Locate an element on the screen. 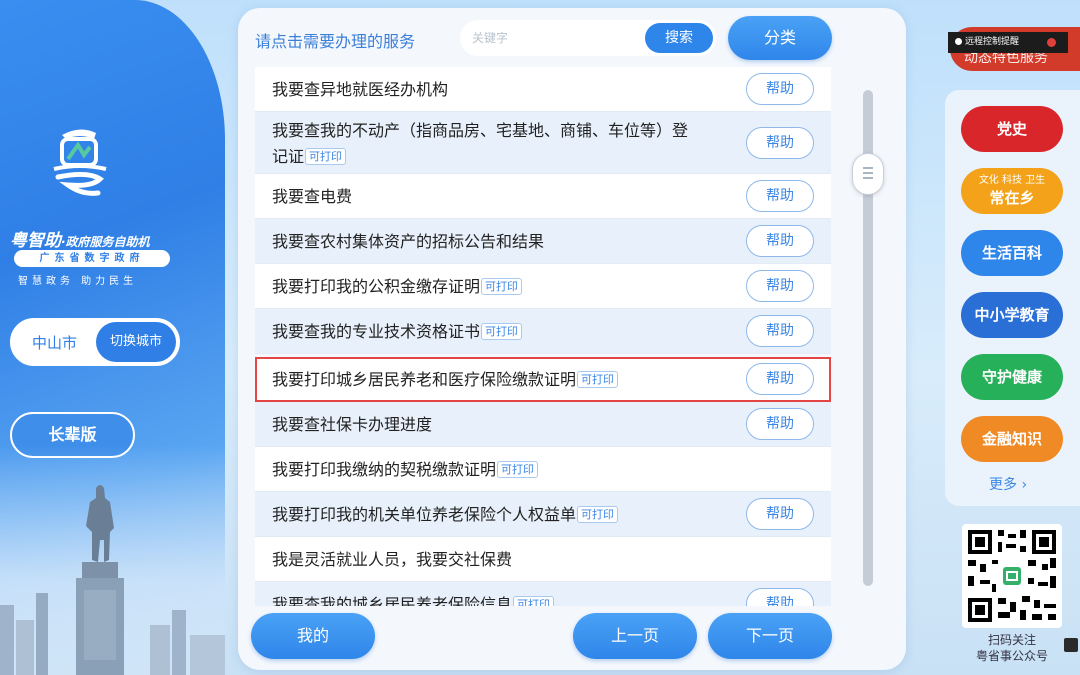 Image resolution: width=1080 pixels, height=675 pixels. service-row: 我要打印我缴纳的契税缴款证明 可打印 is located at coordinates (543, 469).